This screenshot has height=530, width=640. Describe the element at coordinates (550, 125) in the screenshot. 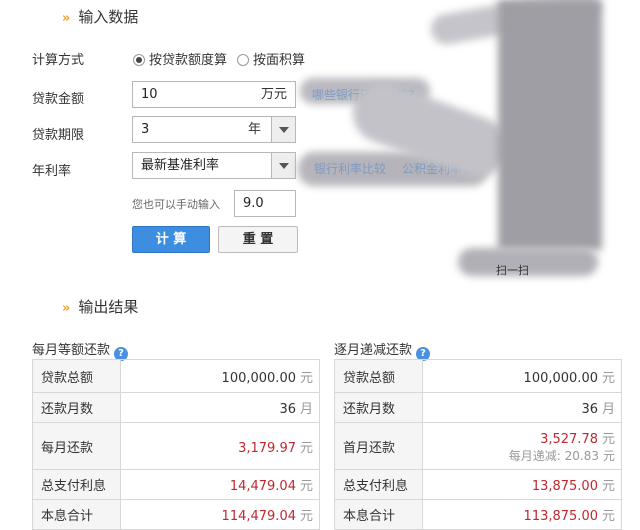

I see `qr-code-image` at that location.